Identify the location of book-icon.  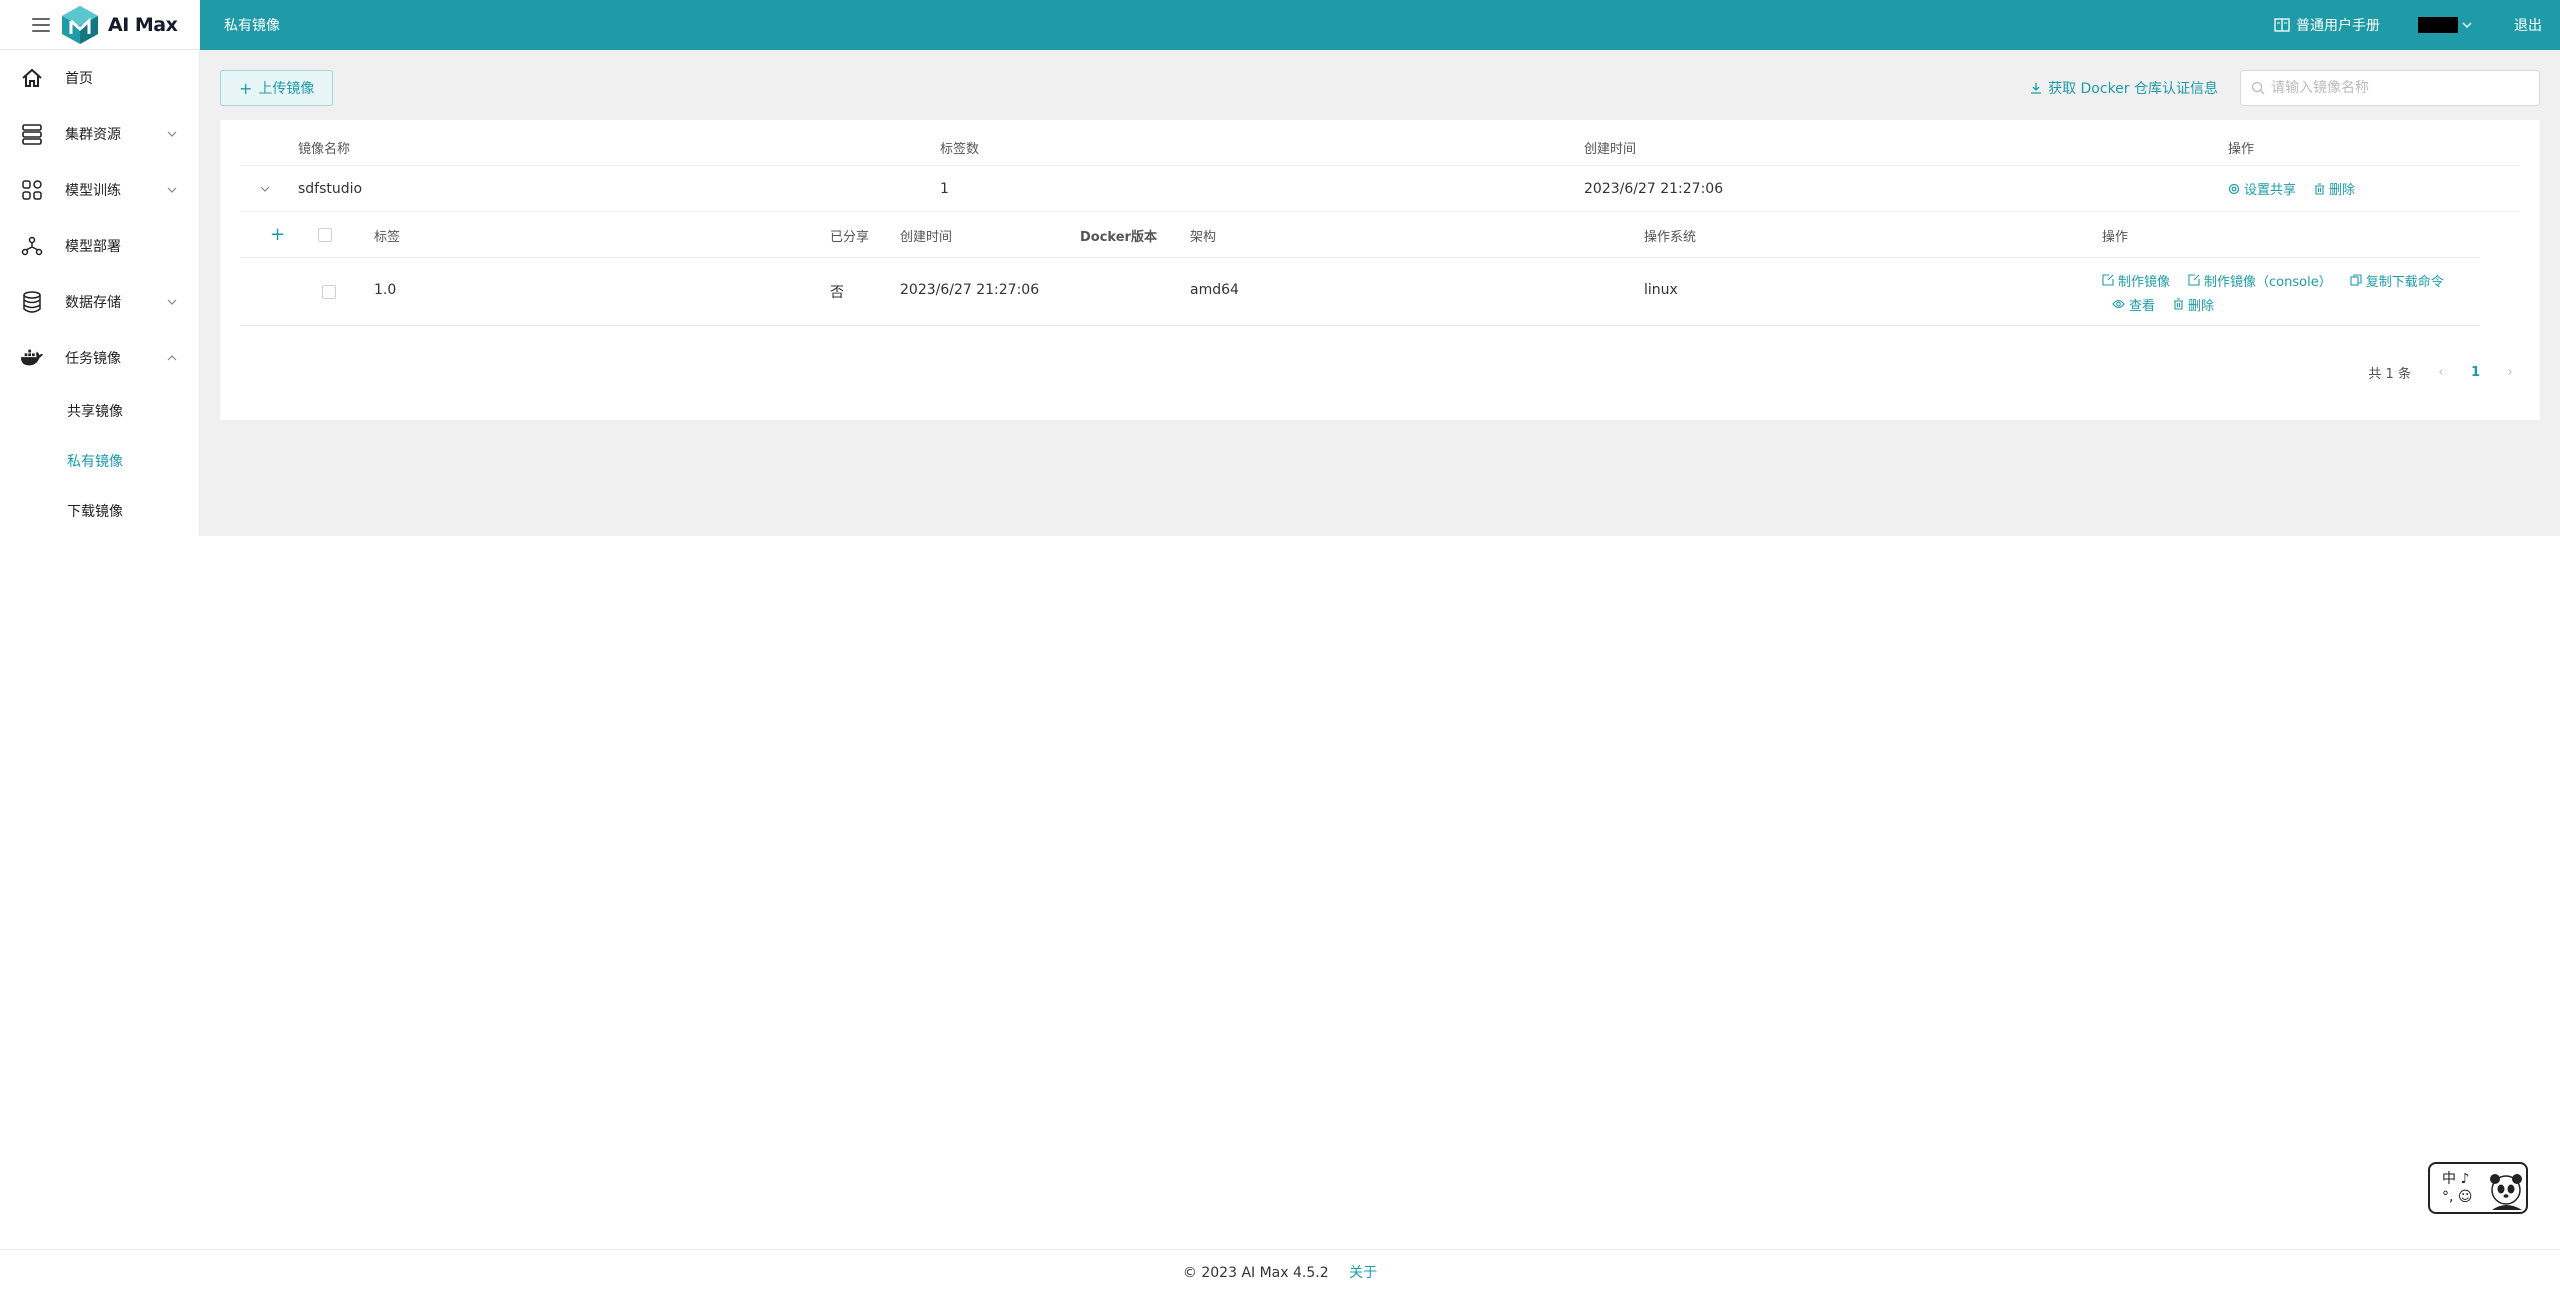
(2282, 25).